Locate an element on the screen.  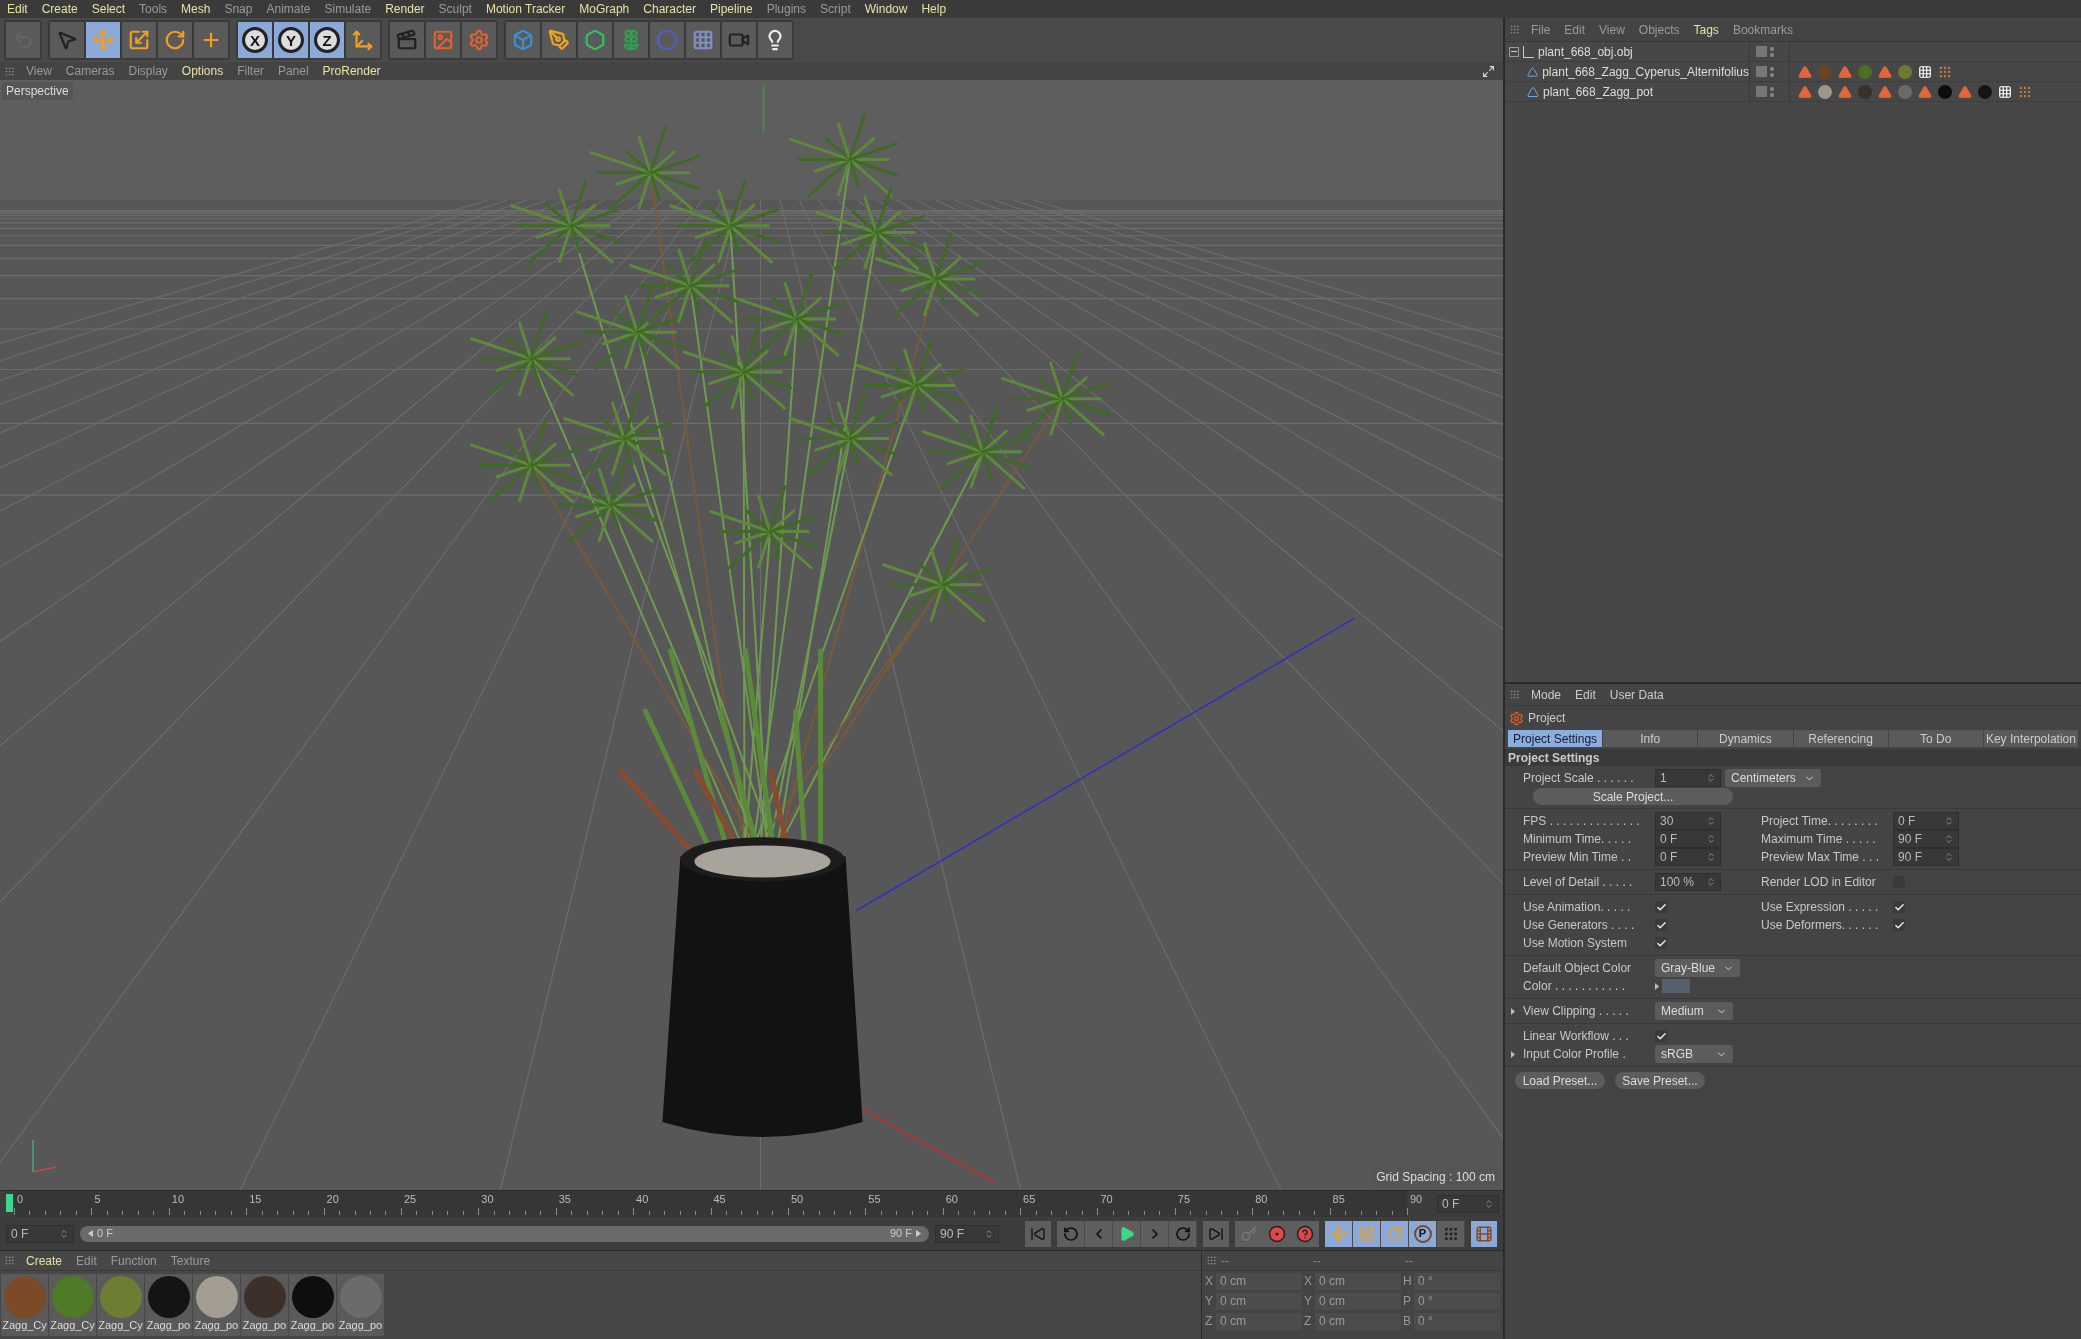
menu-item: Select is located at coordinates (108, 9).